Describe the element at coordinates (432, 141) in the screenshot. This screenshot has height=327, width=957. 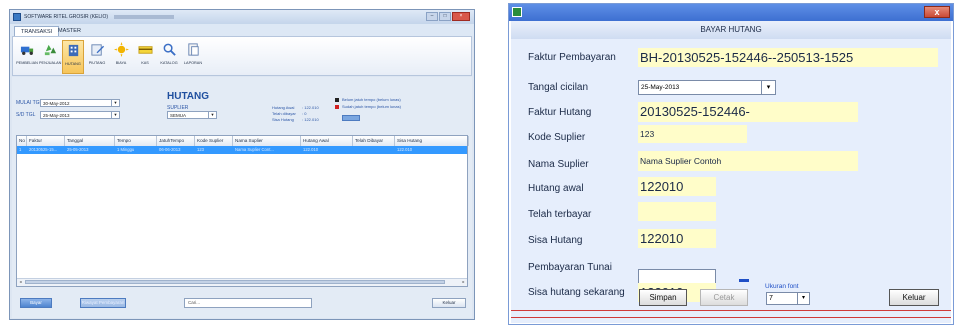
I see `col-header: Sisa Hutang` at that location.